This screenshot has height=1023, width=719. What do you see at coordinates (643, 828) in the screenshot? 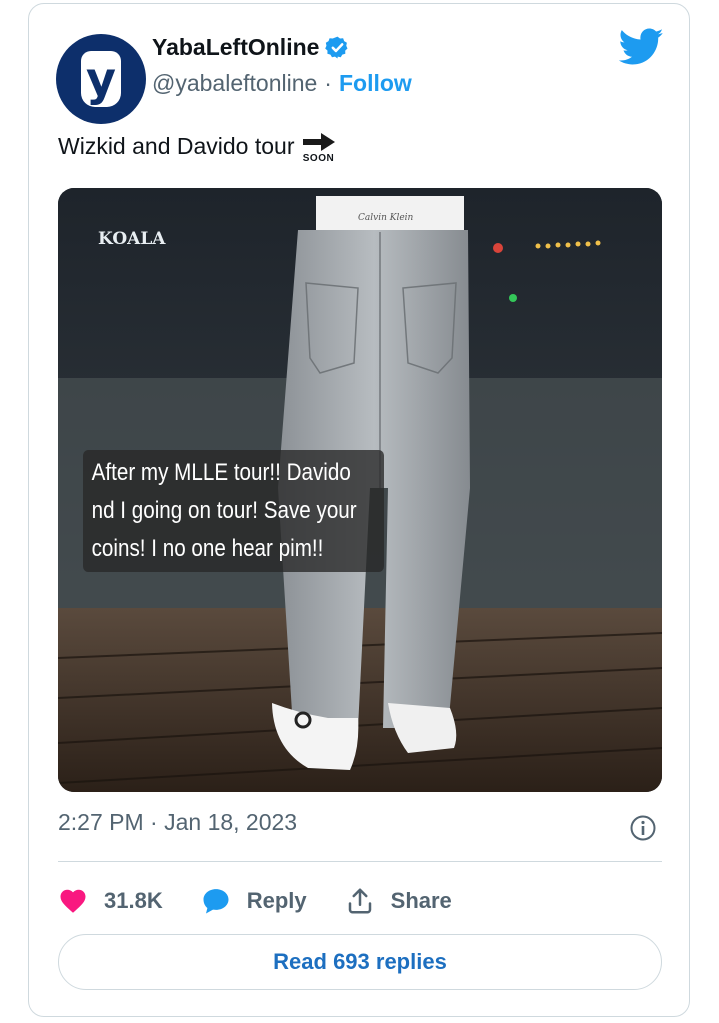
I see `info-icon` at bounding box center [643, 828].